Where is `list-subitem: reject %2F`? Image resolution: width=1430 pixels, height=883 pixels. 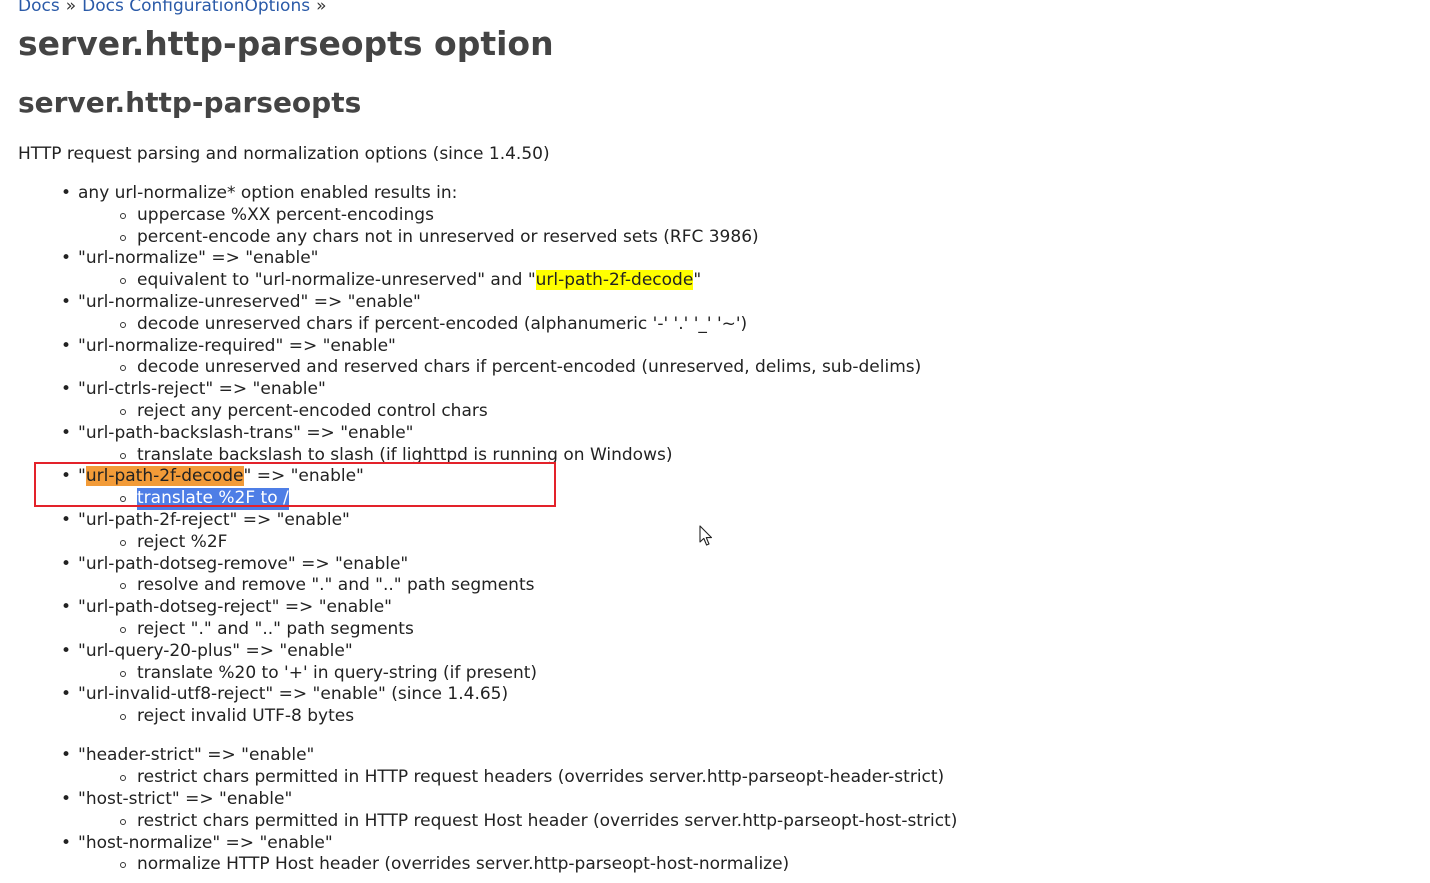 list-subitem: reject %2F is located at coordinates (715, 543).